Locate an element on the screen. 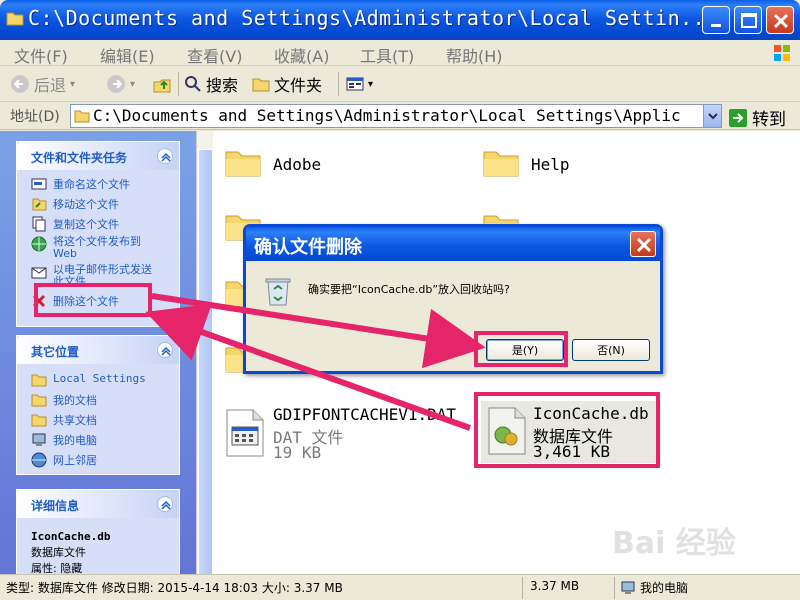 This screenshot has height=600, width=800. status-location: 我的电脑 is located at coordinates (664, 588).